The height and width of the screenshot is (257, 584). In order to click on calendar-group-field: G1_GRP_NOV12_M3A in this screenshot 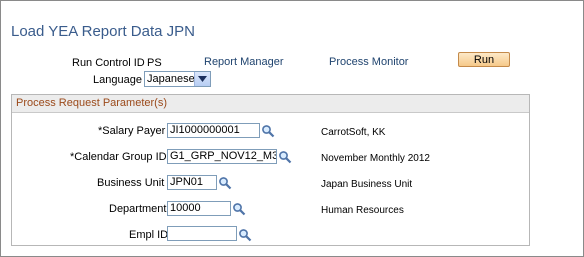, I will do `click(222, 156)`.